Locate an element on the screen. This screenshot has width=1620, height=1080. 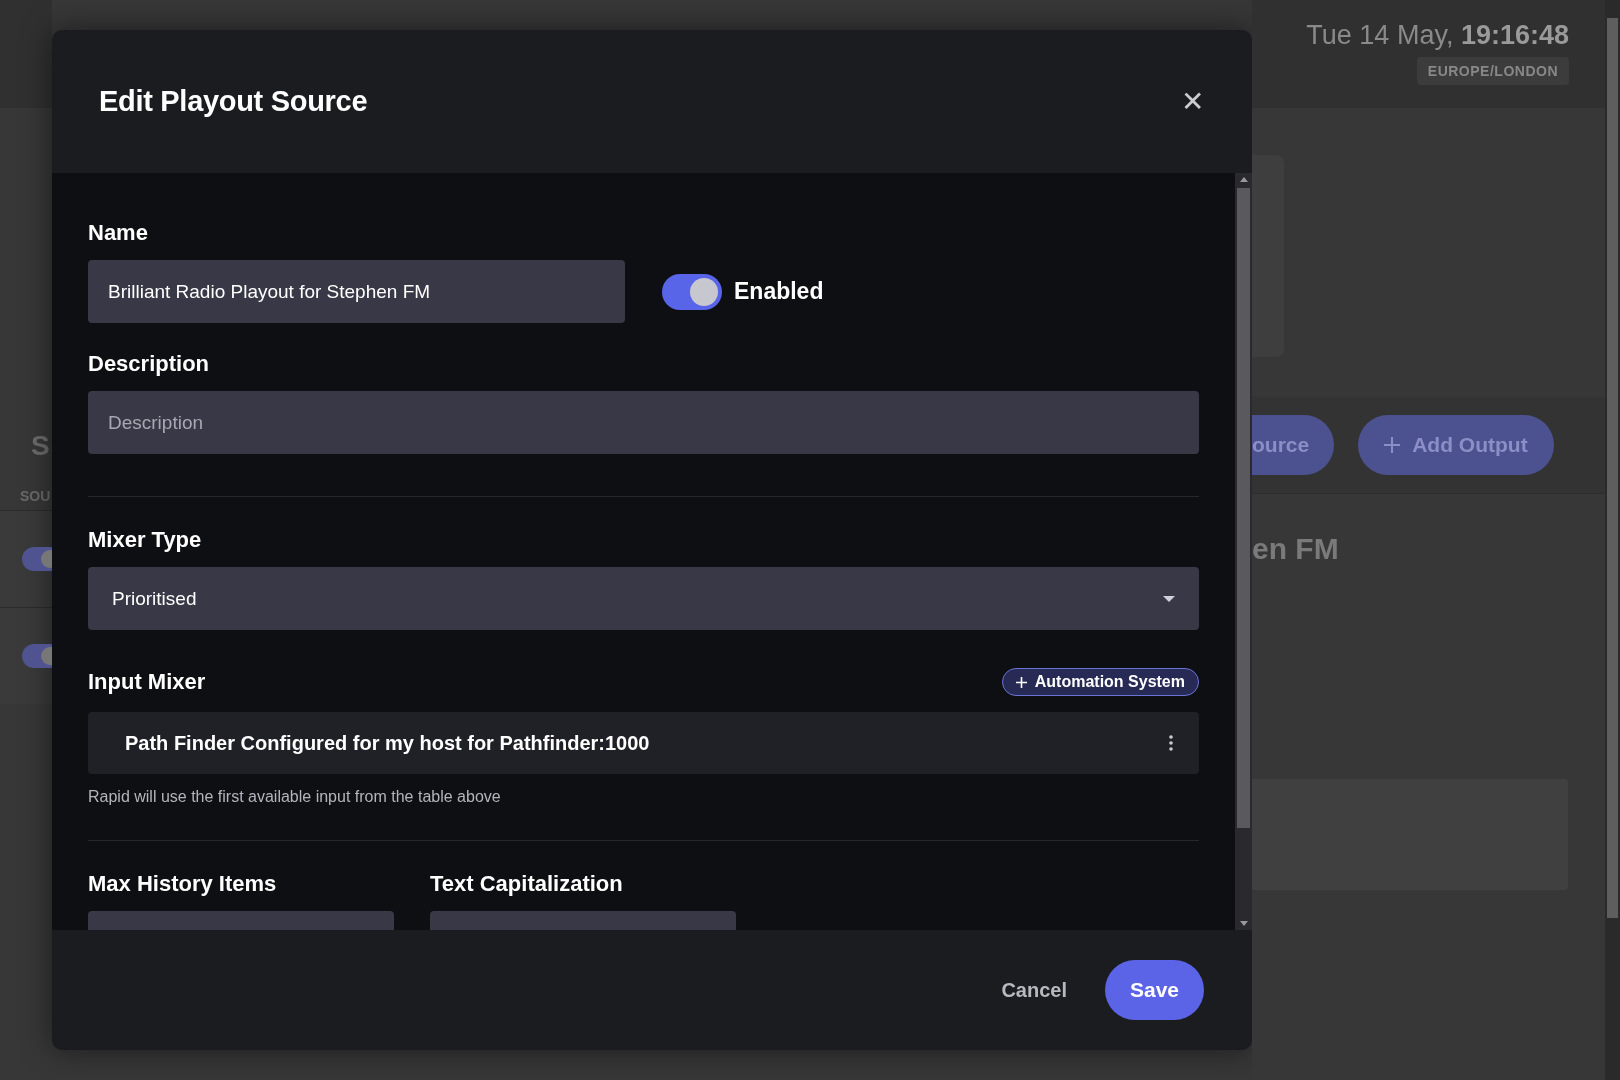
close-button: ✕ is located at coordinates (1192, 101).